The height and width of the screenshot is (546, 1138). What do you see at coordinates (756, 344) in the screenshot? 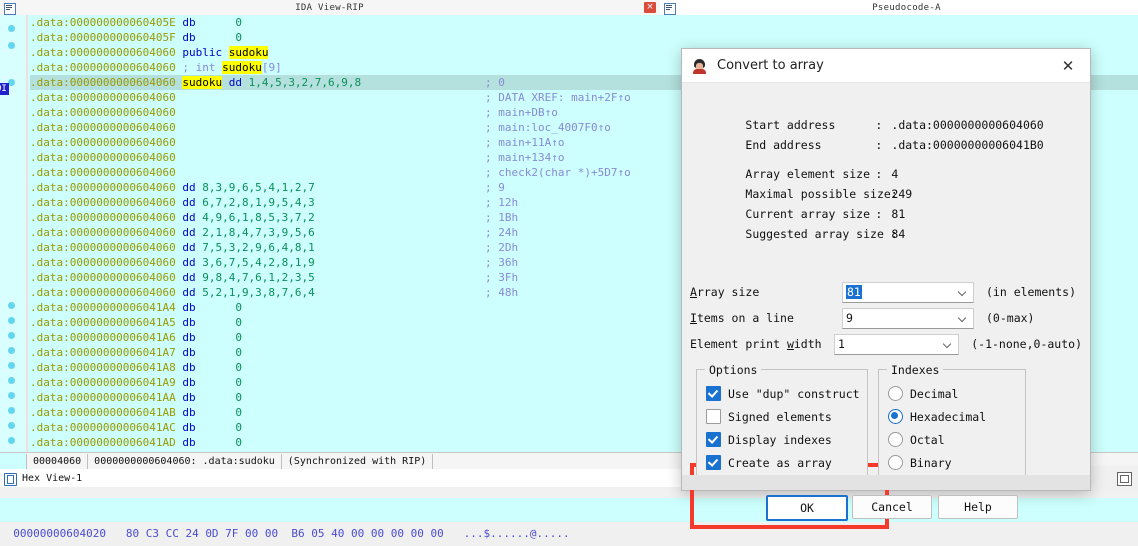
I see `field-label: Element print width` at bounding box center [756, 344].